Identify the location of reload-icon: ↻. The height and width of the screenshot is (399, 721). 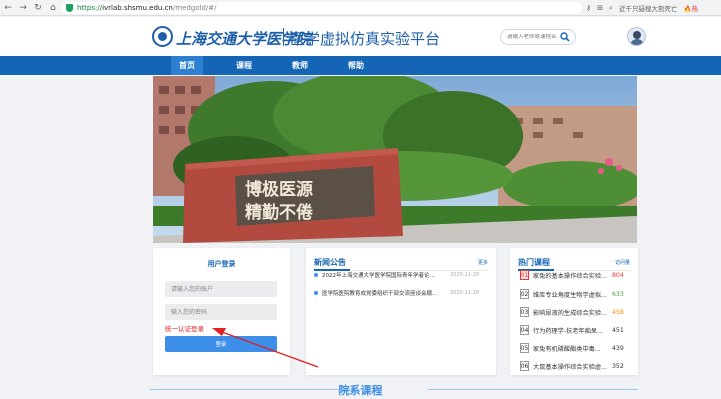
(38, 8).